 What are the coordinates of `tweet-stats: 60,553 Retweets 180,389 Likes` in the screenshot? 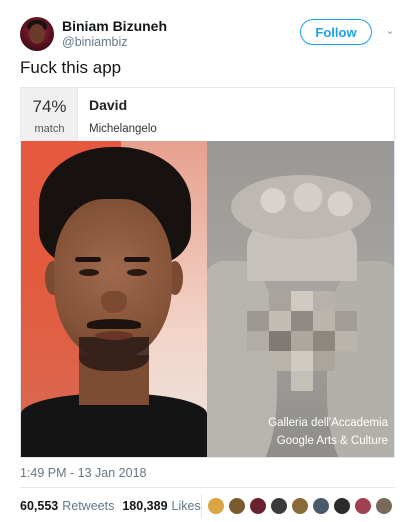 It's located at (114, 506).